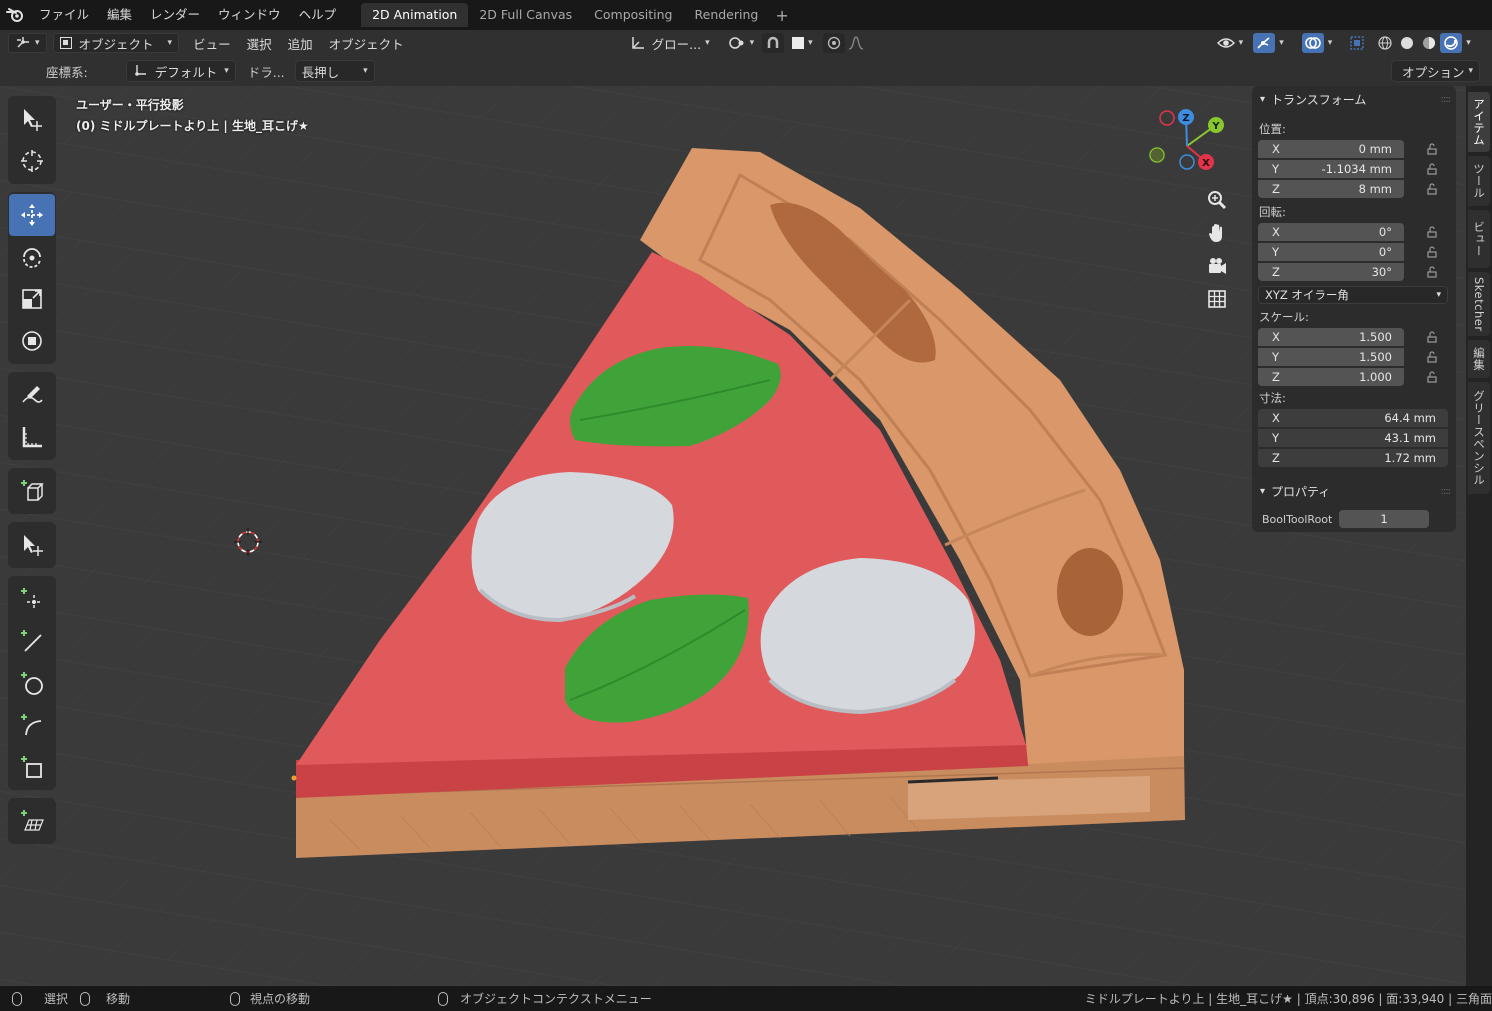  What do you see at coordinates (1331, 149) in the screenshot?
I see `location-x-field: X 0 mm` at bounding box center [1331, 149].